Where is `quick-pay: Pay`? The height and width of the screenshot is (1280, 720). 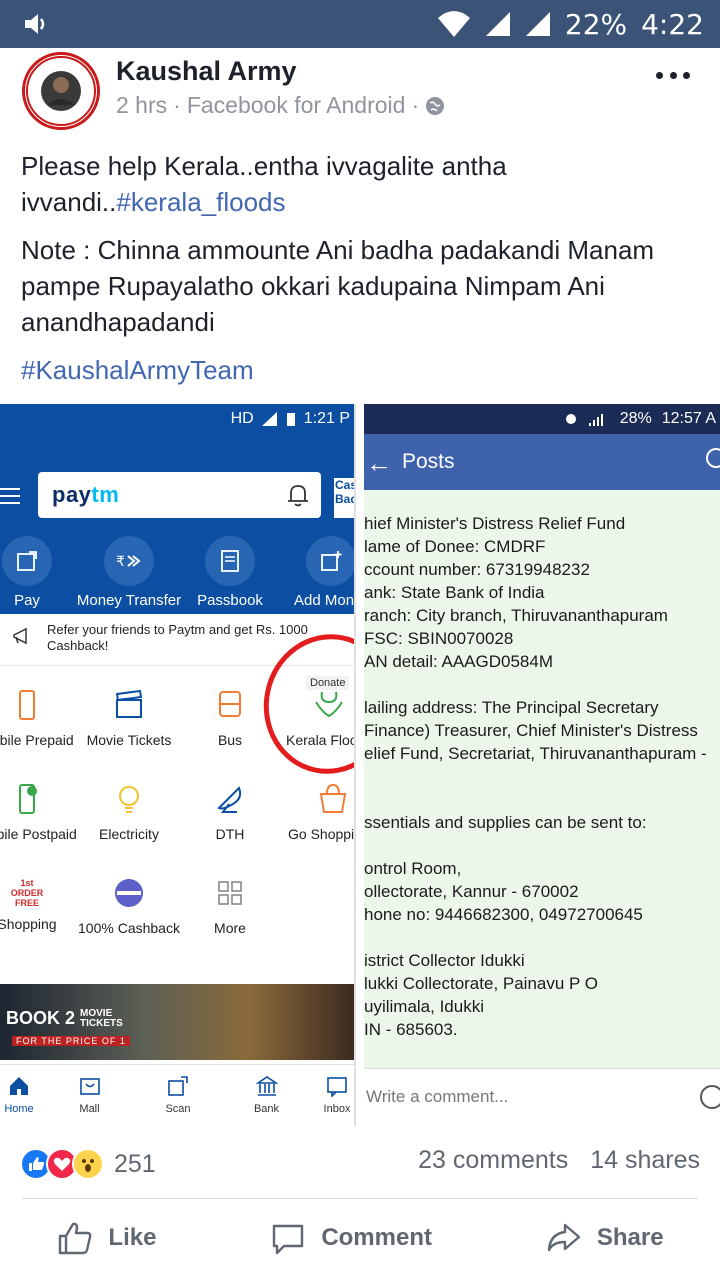 quick-pay: Pay is located at coordinates (41, 572).